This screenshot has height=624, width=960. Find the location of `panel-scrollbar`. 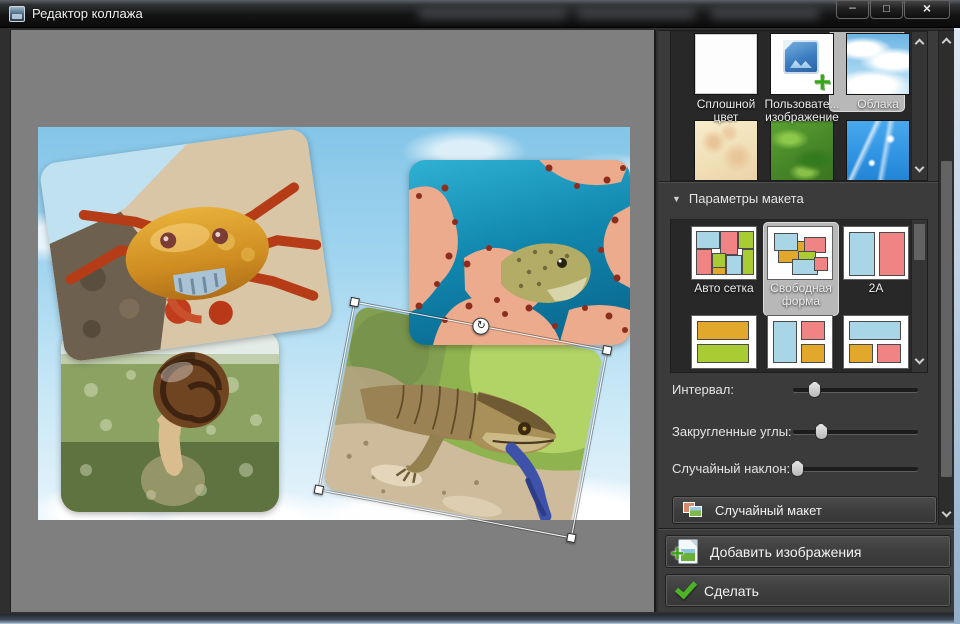

panel-scrollbar is located at coordinates (946, 278).